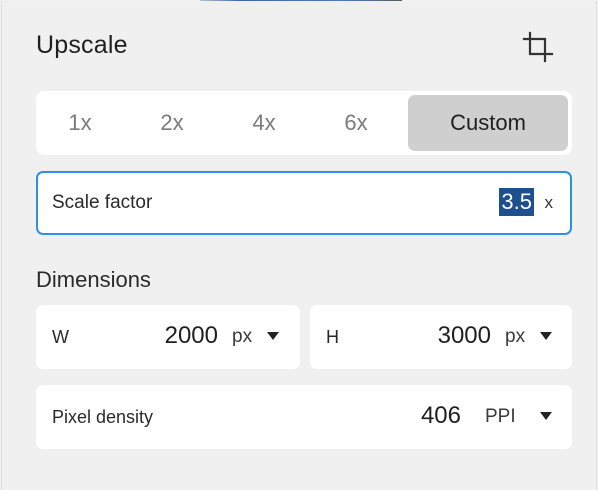  Describe the element at coordinates (172, 123) in the screenshot. I see `scale-option-2x: 2x` at that location.